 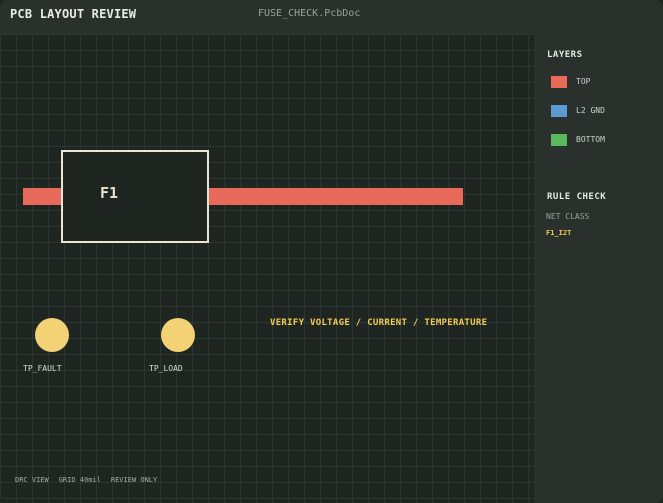 What do you see at coordinates (565, 55) in the screenshot?
I see `layers-heading: LAYERS` at bounding box center [565, 55].